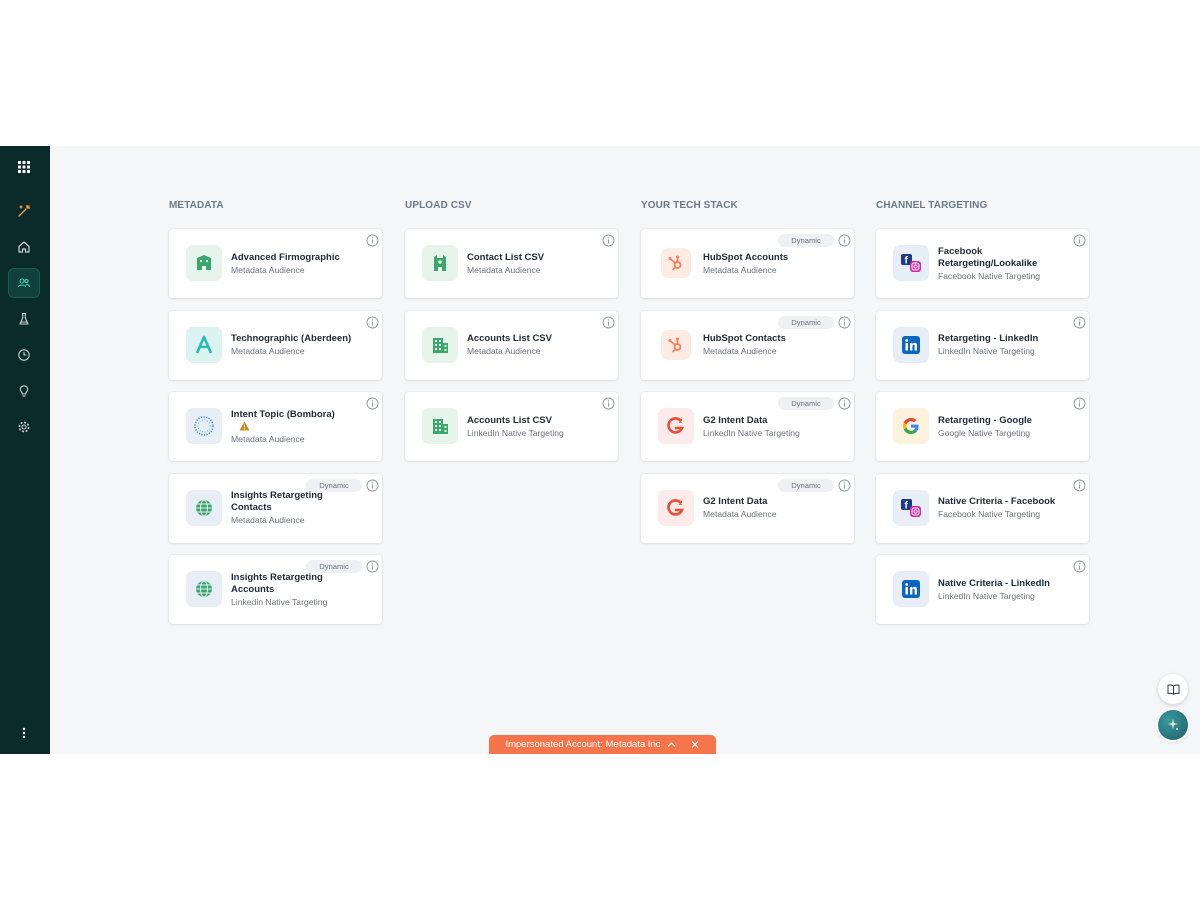 This screenshot has width=1200, height=900. Describe the element at coordinates (24, 211) in the screenshot. I see `magic-wand-icon` at that location.